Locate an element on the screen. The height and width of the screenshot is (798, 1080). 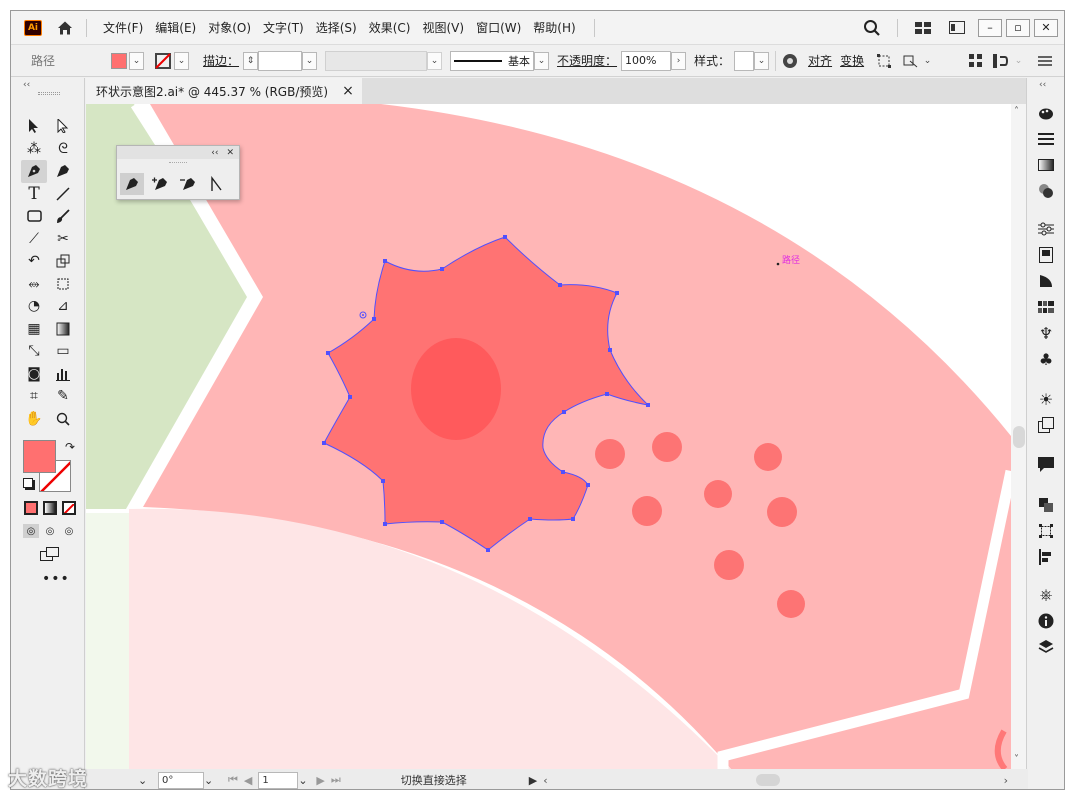
stroke-label: 描边： is located at coordinates (221, 60).